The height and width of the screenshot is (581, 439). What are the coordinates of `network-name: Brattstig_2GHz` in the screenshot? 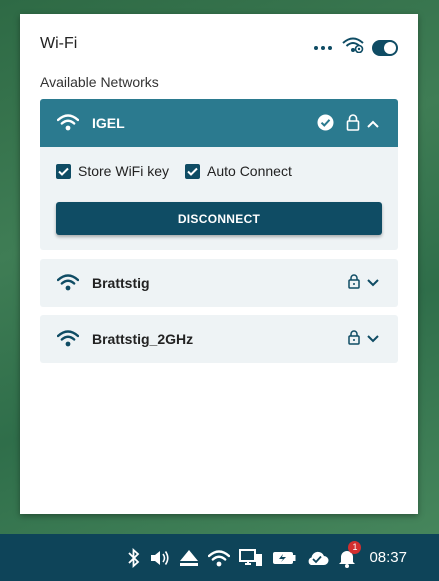 It's located at (143, 339).